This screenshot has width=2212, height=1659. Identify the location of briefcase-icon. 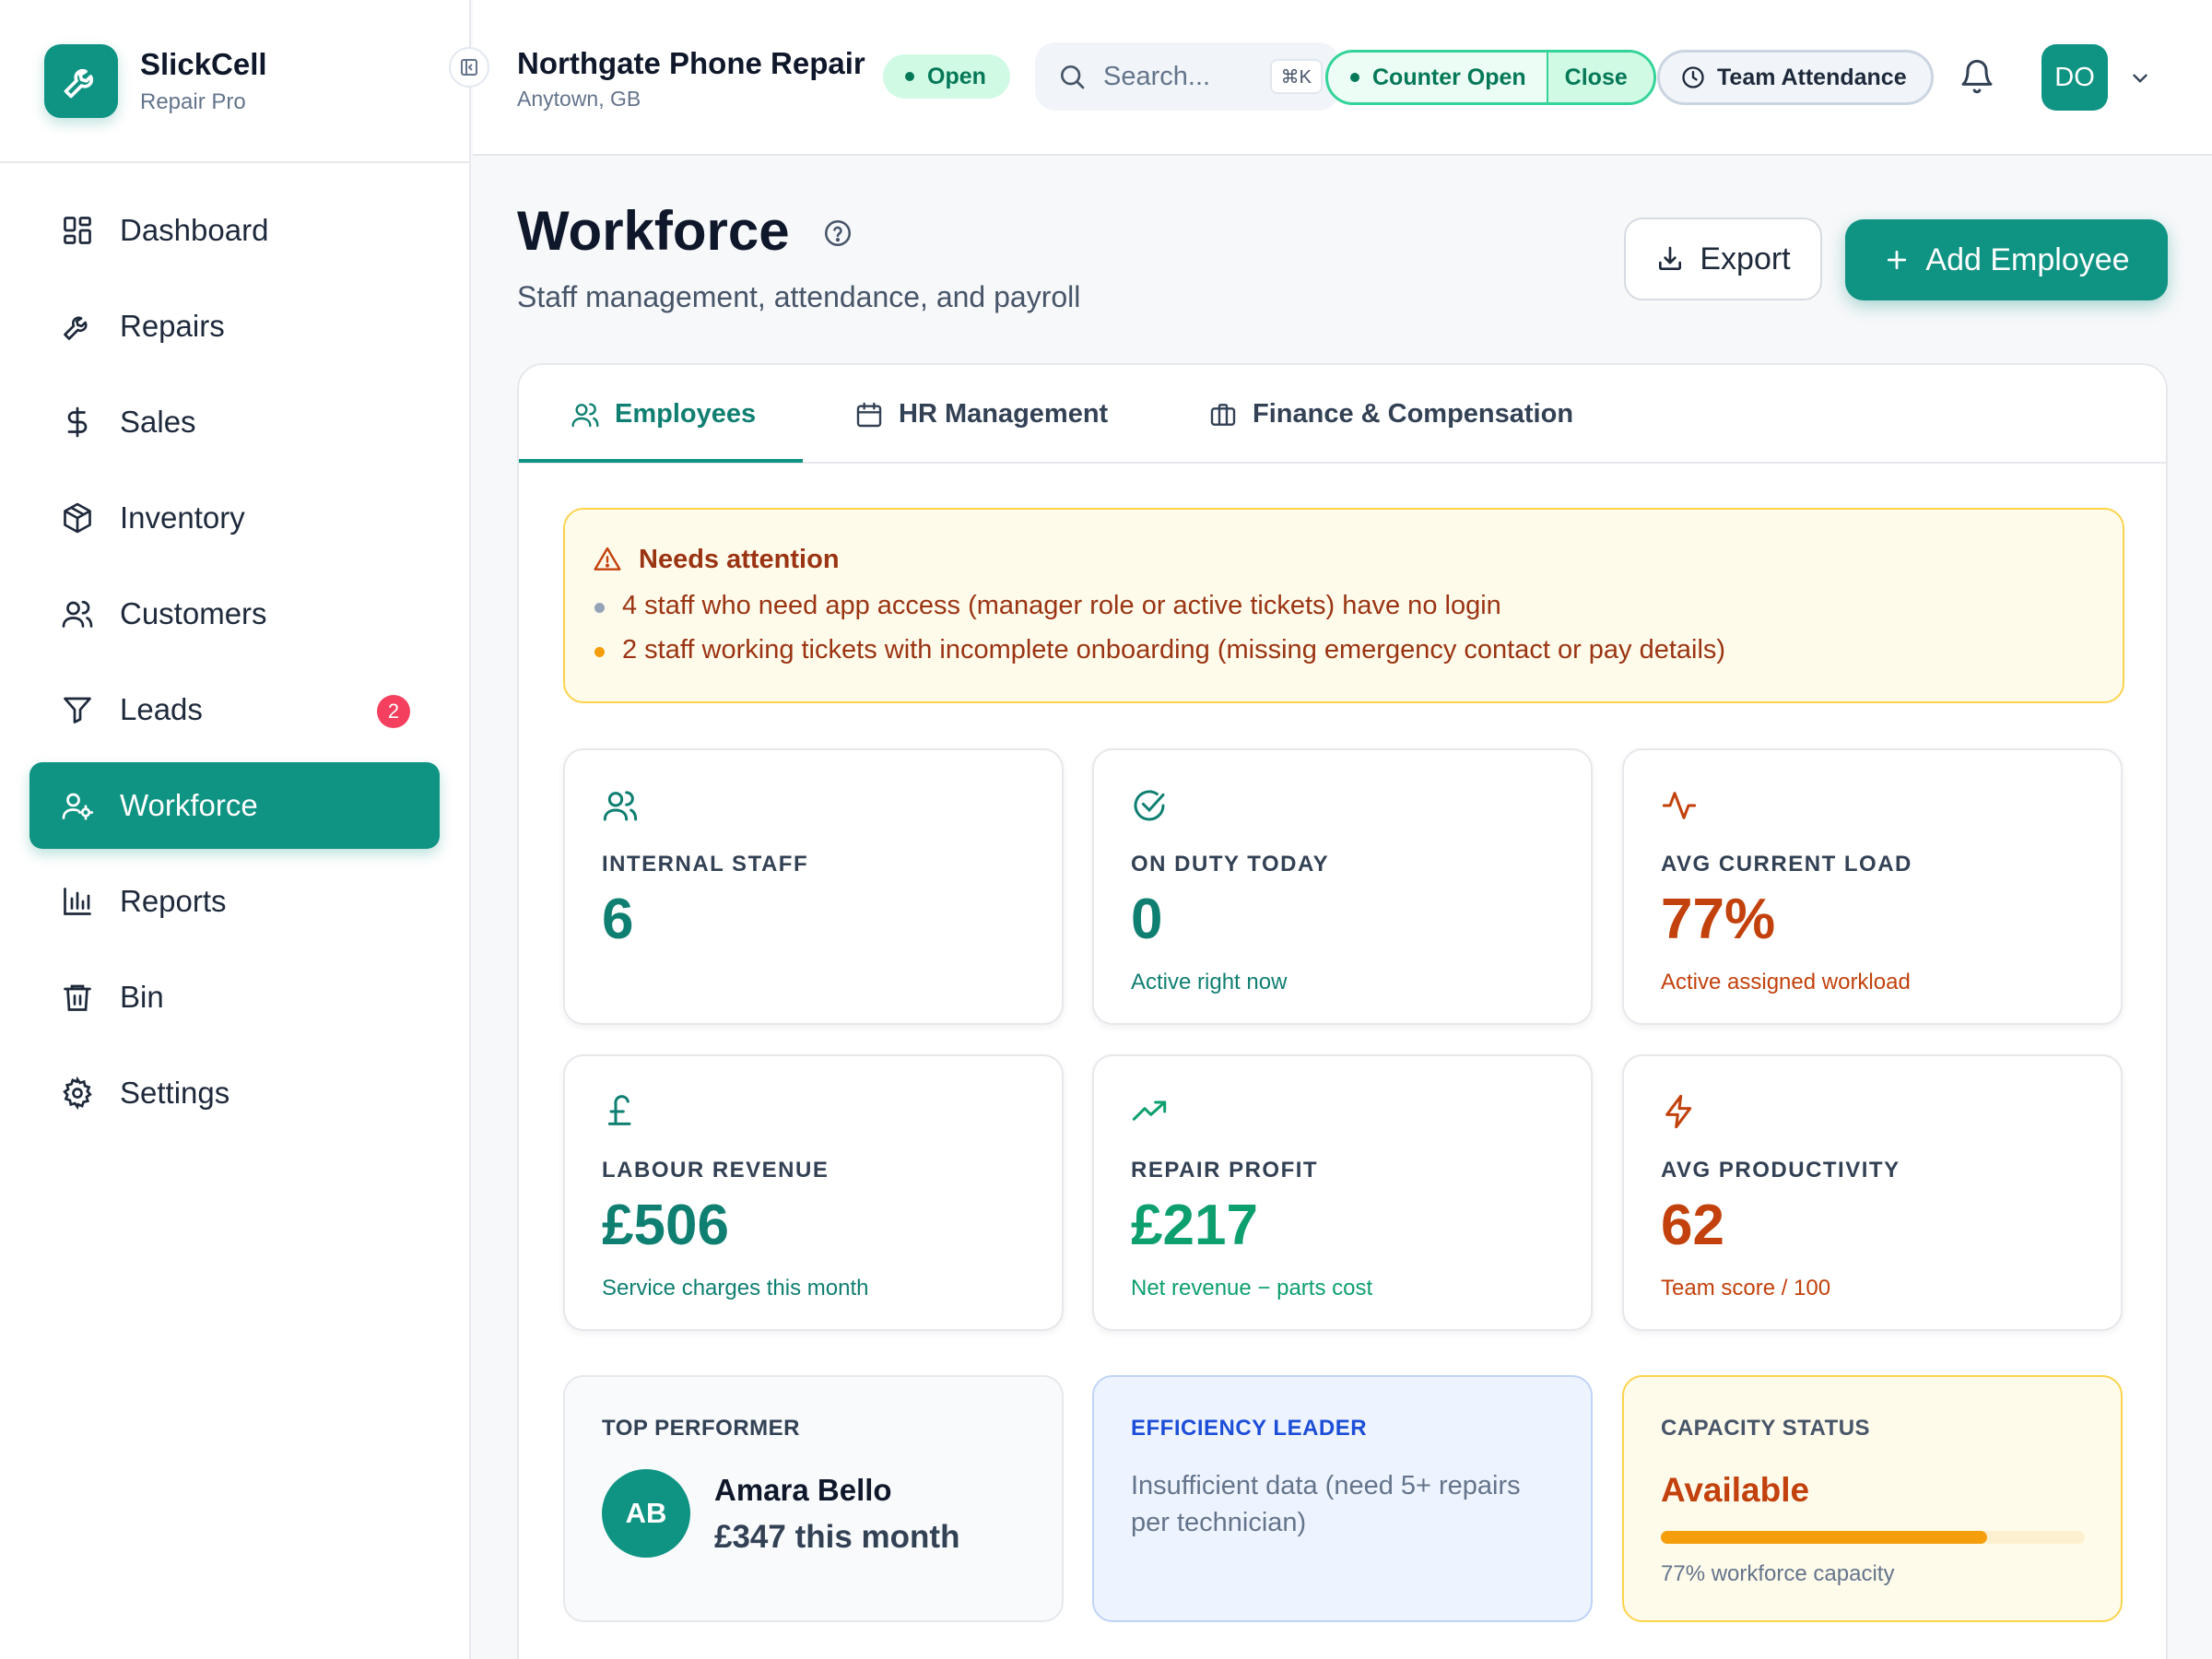
(1223, 414).